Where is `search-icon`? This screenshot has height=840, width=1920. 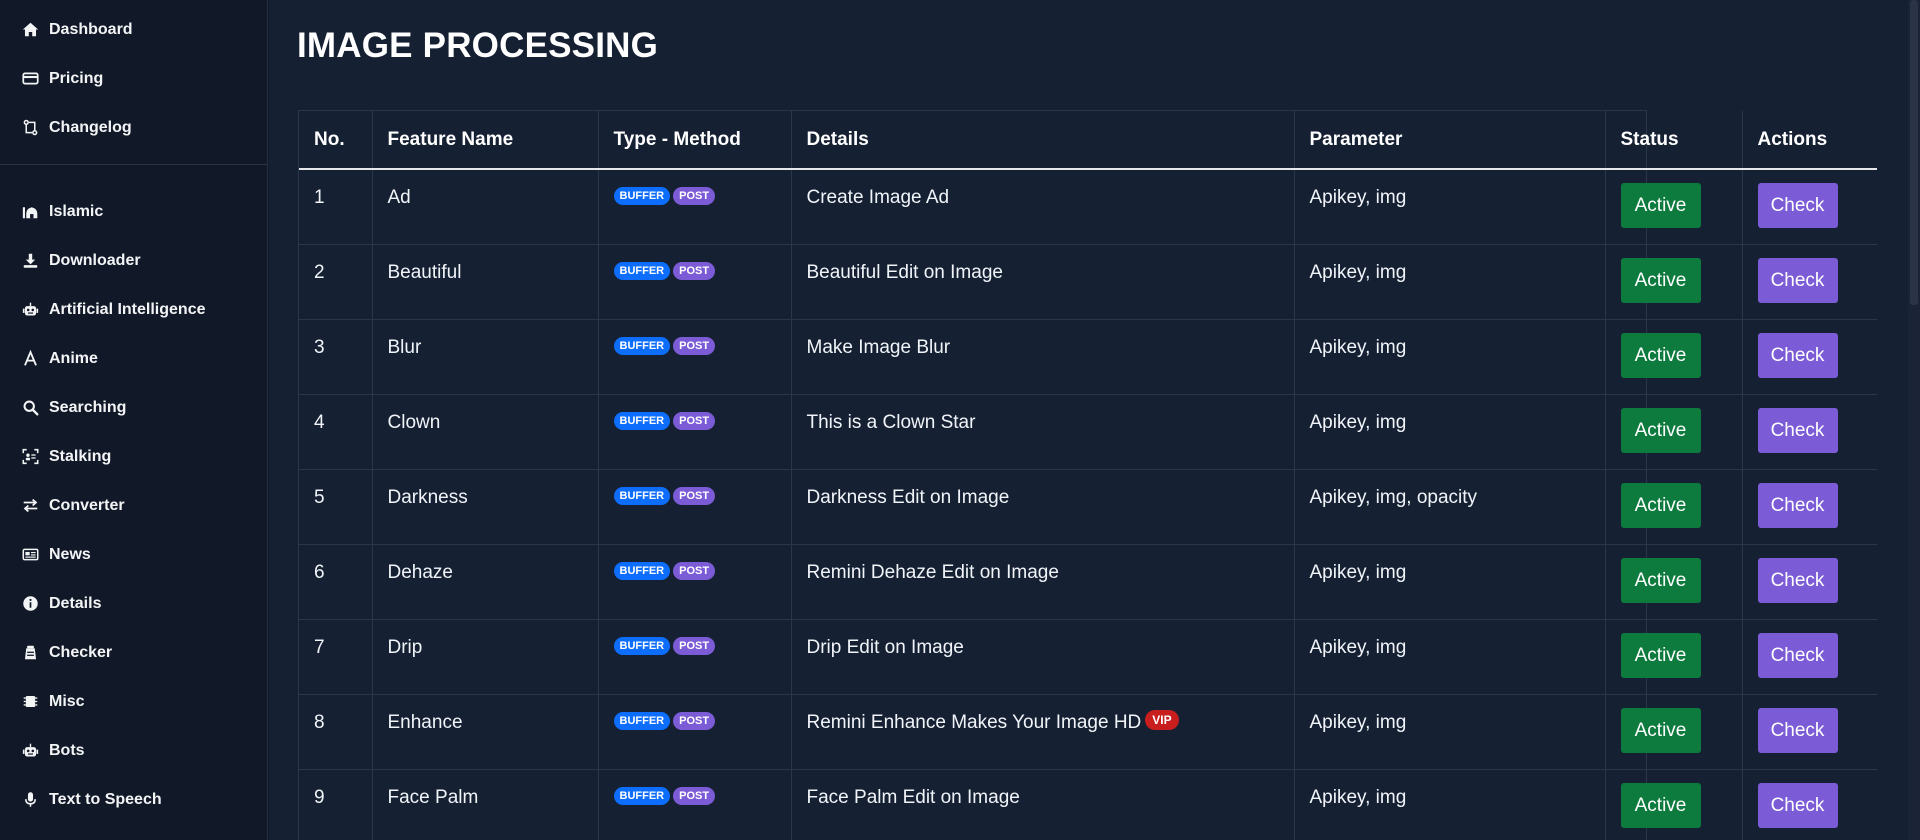 search-icon is located at coordinates (30, 408).